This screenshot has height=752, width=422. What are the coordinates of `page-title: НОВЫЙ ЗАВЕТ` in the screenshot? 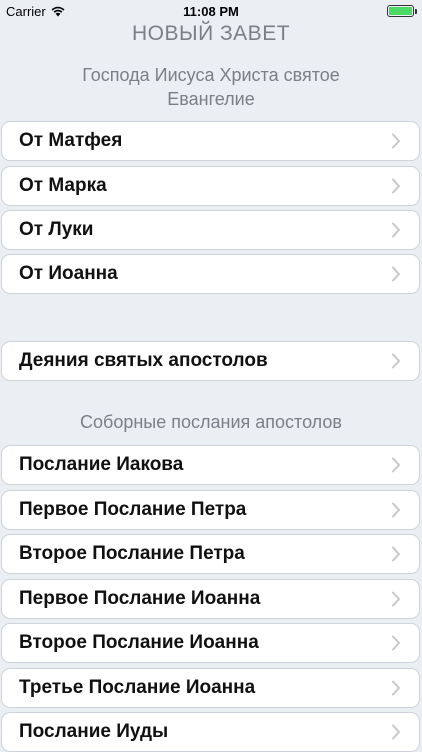 It's located at (211, 33).